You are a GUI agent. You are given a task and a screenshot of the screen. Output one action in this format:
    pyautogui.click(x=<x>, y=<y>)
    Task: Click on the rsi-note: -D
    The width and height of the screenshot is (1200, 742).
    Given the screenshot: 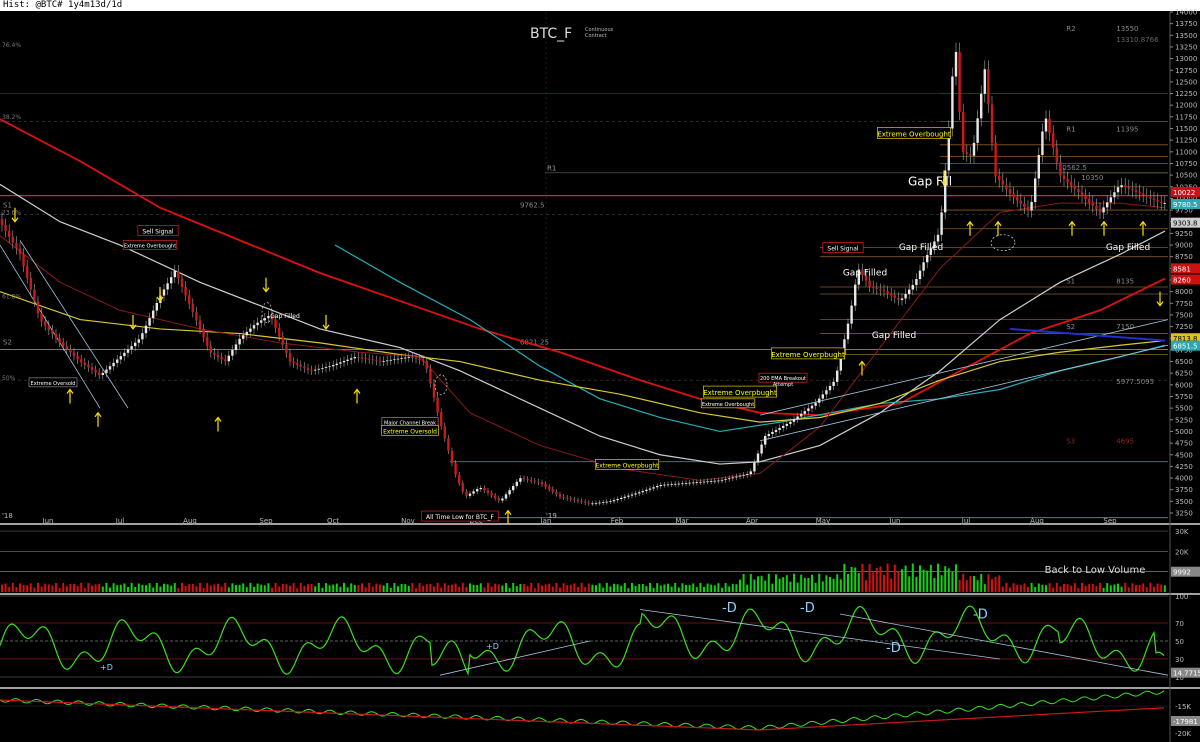 What is the action you would take?
    pyautogui.click(x=807, y=608)
    